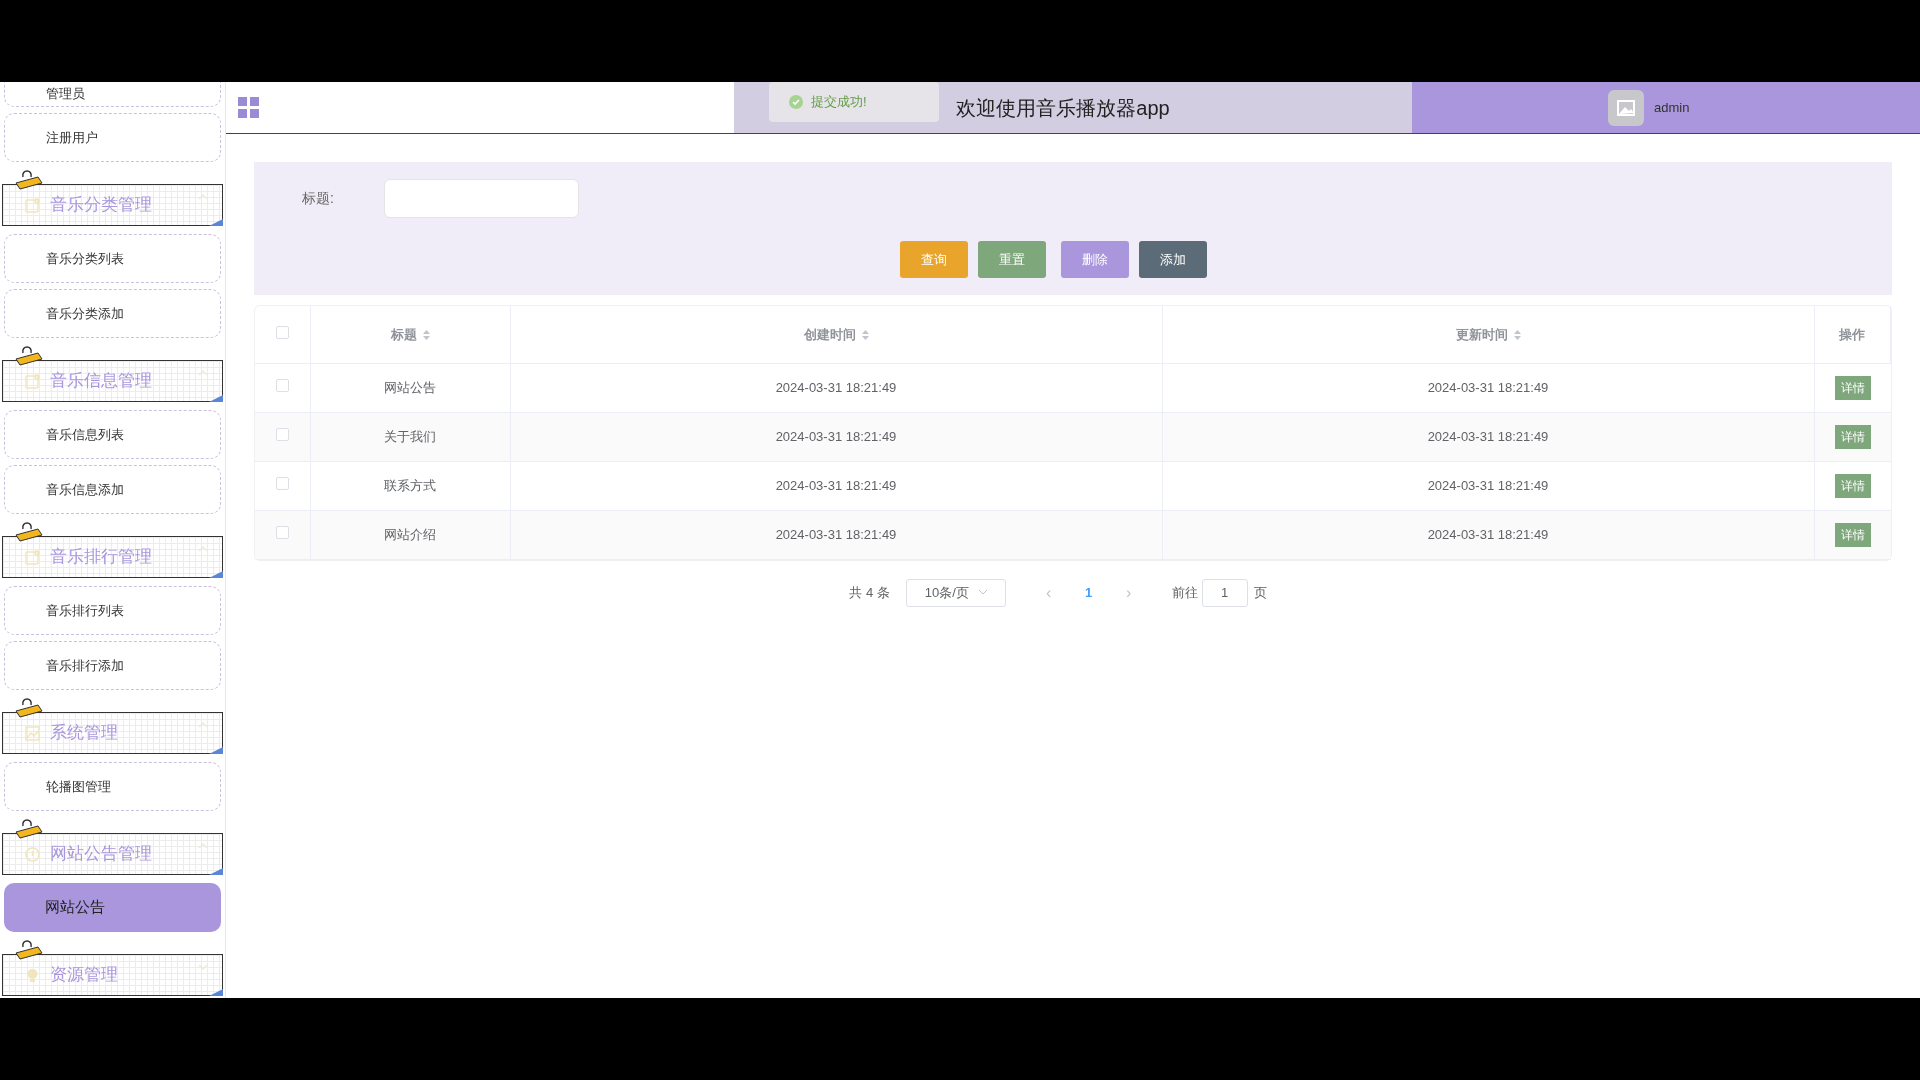 Image resolution: width=1920 pixels, height=1080 pixels. Describe the element at coordinates (112, 665) in the screenshot. I see `sidebar-item: 音乐排行添加` at that location.